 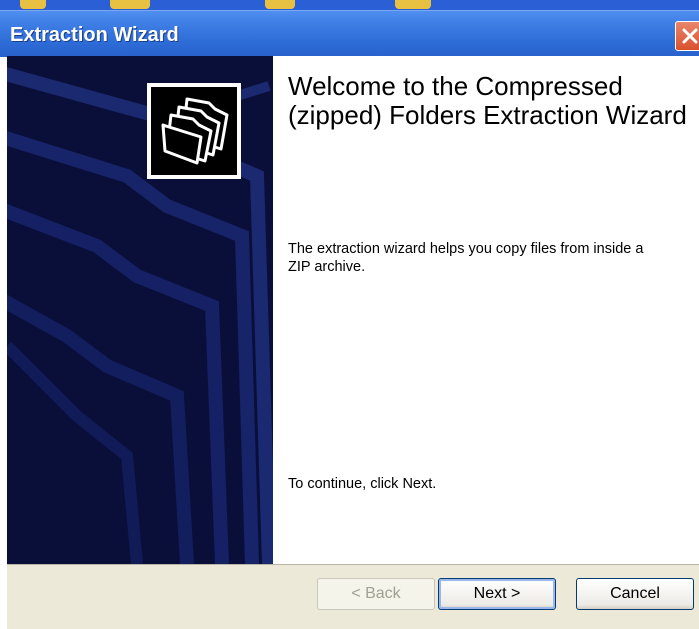 I want to click on close-icon, so click(x=690, y=36).